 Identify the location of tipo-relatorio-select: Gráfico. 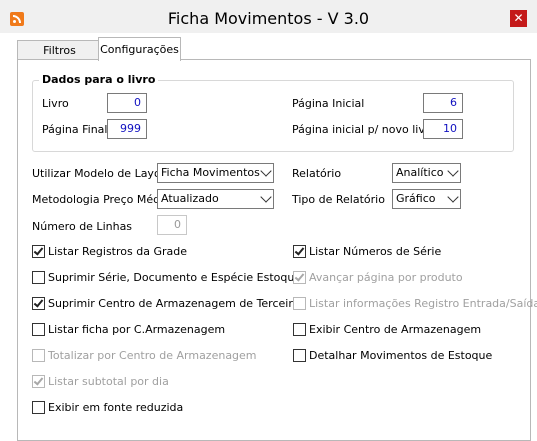
(426, 199).